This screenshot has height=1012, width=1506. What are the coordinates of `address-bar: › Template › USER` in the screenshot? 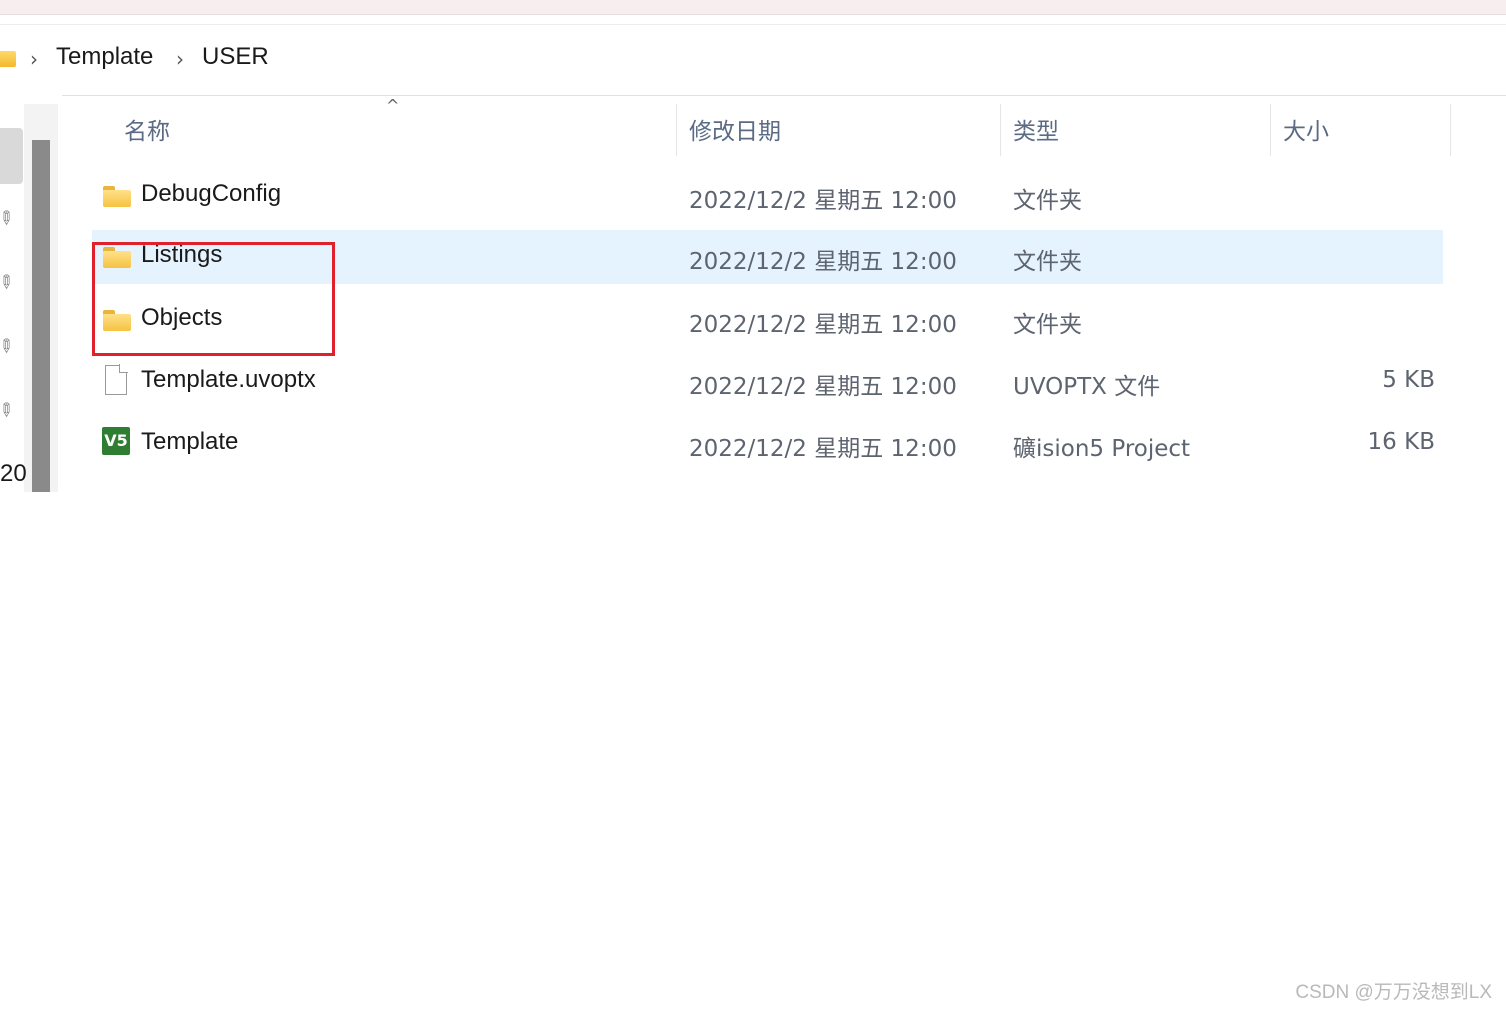 It's located at (753, 60).